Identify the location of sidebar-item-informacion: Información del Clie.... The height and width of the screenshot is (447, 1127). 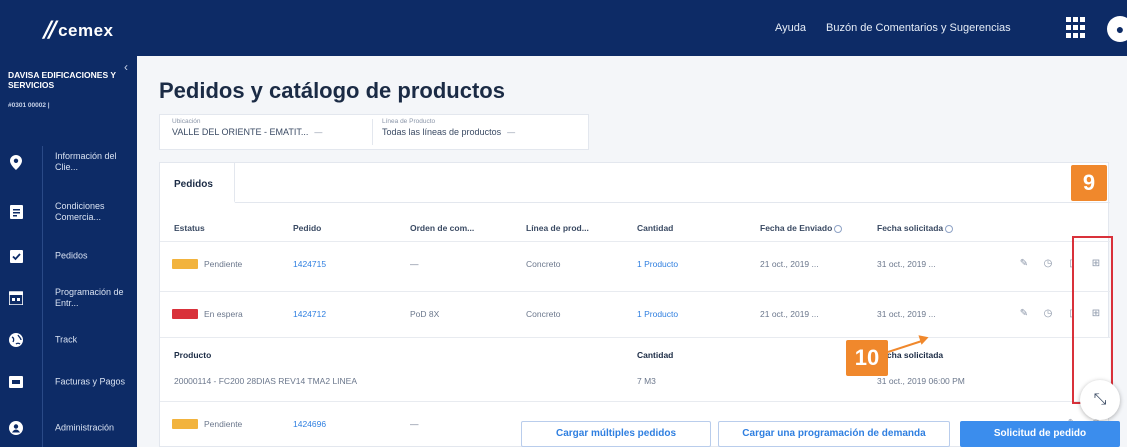
(68, 162).